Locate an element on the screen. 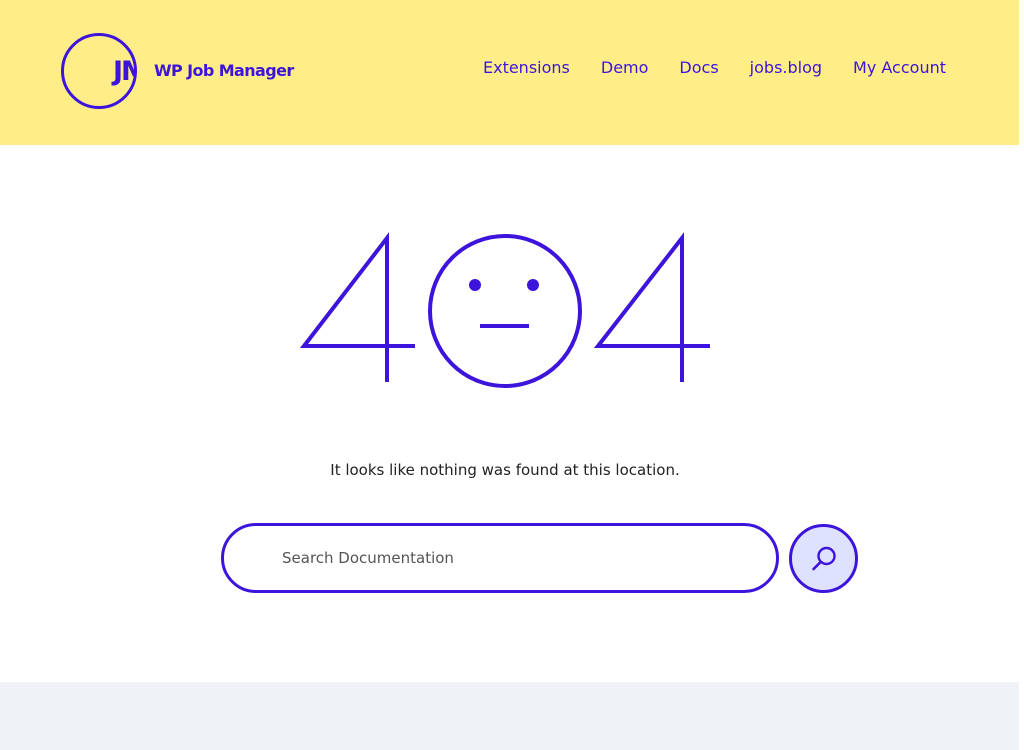 The height and width of the screenshot is (750, 1024). brand-name: WP Job Manager is located at coordinates (224, 70).